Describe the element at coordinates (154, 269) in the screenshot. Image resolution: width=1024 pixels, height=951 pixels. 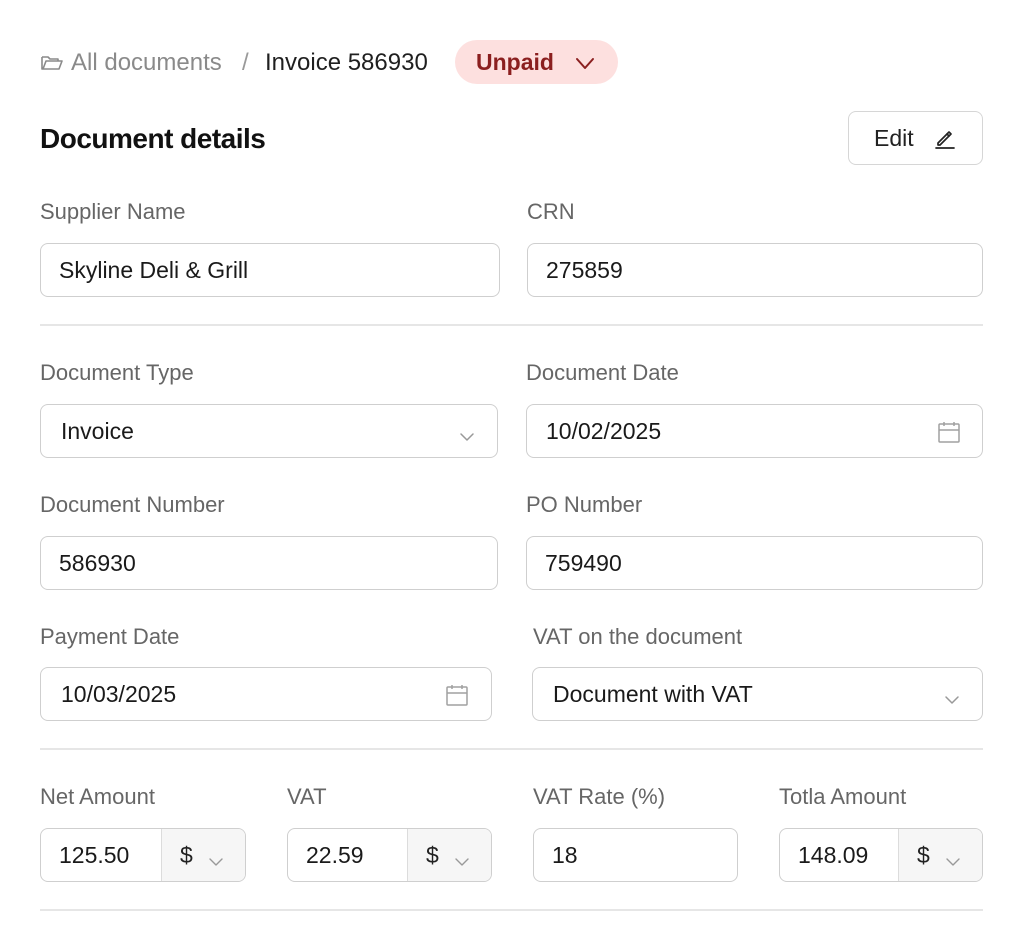
I see `supplier-name-value: Skyline Deli & Grill` at that location.